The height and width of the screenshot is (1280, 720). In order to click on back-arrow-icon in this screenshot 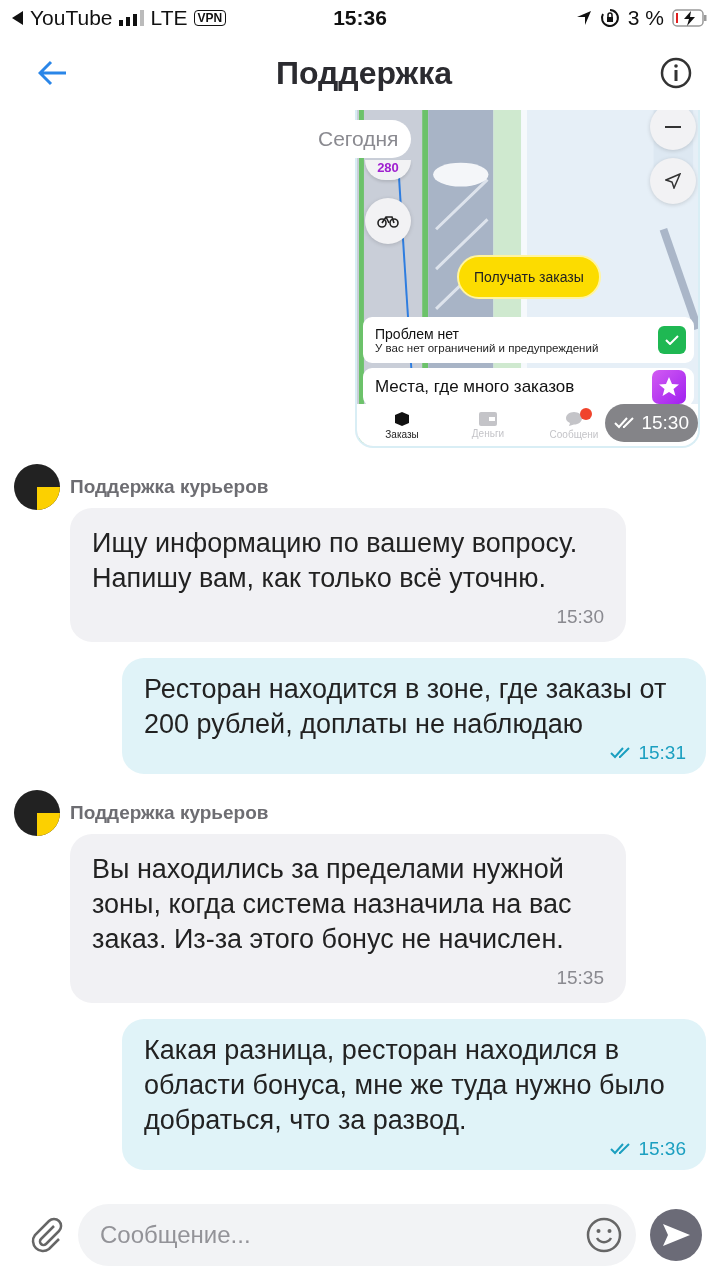, I will do `click(53, 73)`.